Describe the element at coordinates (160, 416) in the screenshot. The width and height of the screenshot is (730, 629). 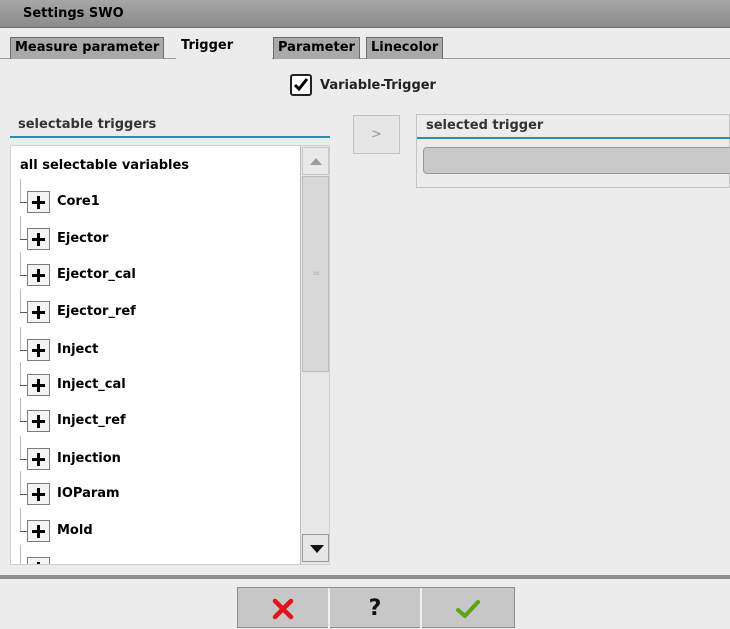
I see `tree-item-inject-ref: Inject_ref` at that location.